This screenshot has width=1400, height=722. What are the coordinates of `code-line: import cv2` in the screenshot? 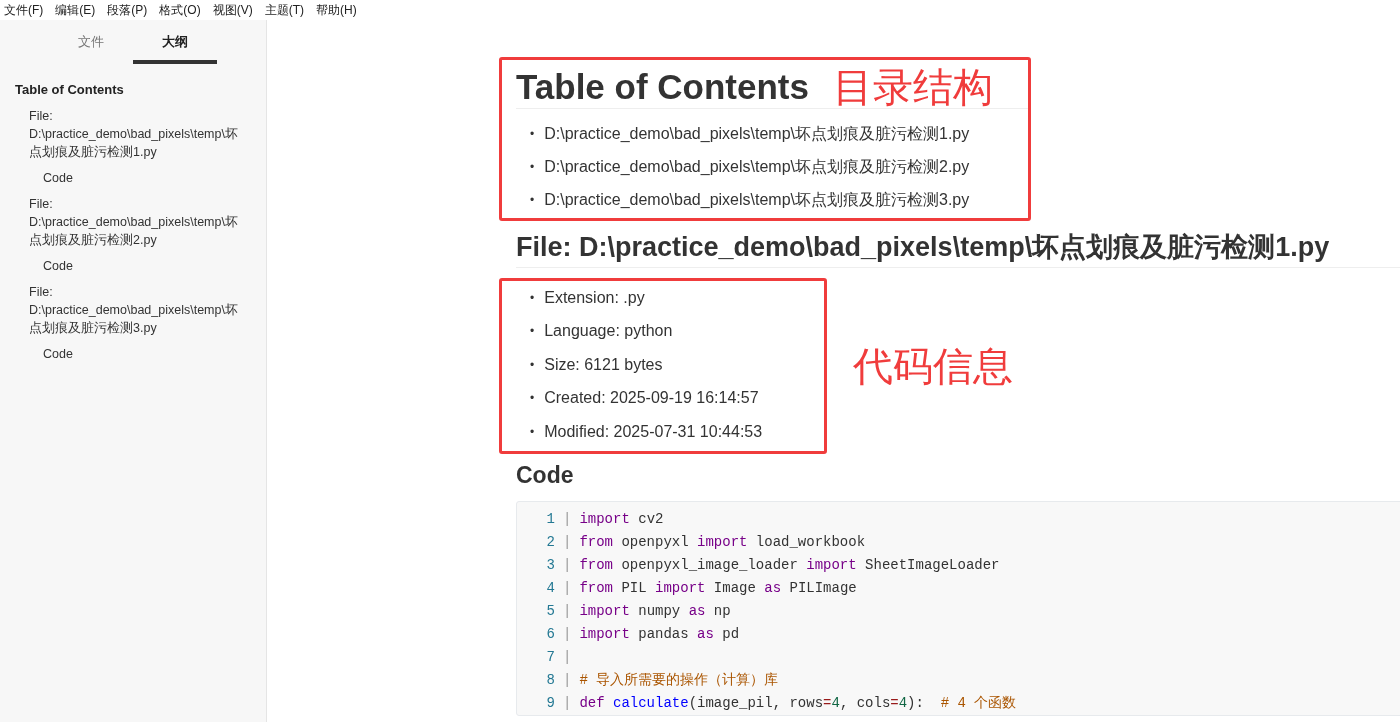 It's located at (621, 520).